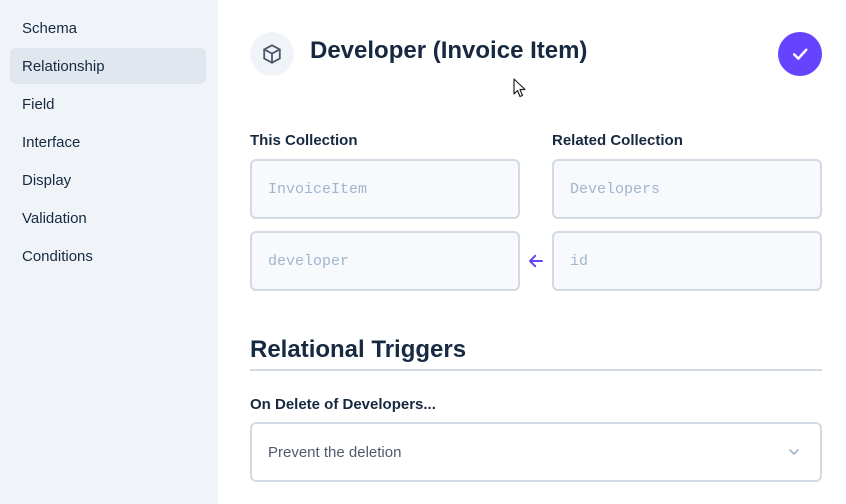 This screenshot has height=504, width=846. Describe the element at coordinates (615, 189) in the screenshot. I see `related-collection-value: Developers` at that location.